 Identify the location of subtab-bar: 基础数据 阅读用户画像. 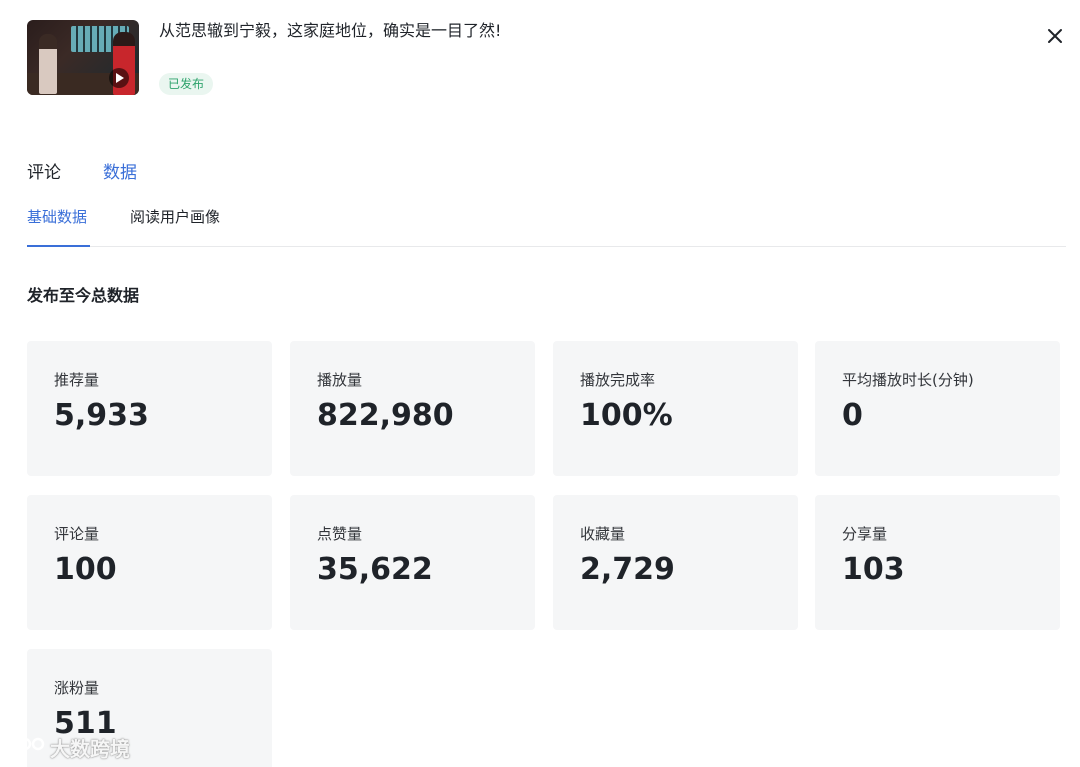
(546, 226).